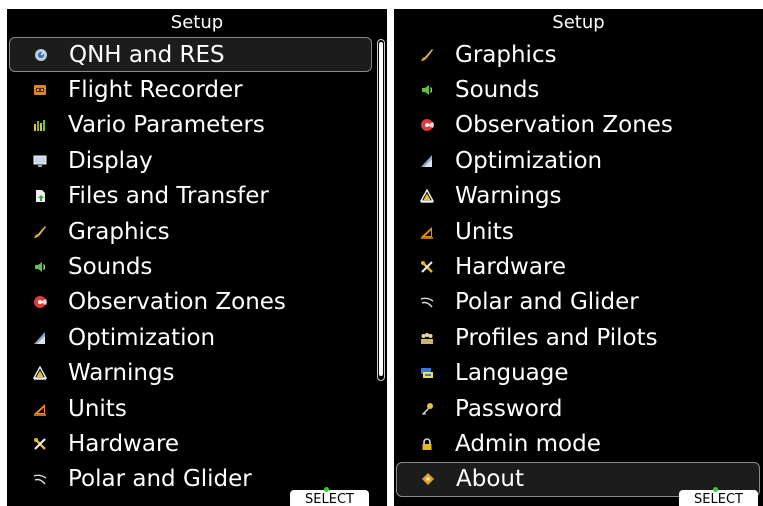 This screenshot has height=506, width=763. Describe the element at coordinates (578, 373) in the screenshot. I see `menu-item-language: Language` at that location.